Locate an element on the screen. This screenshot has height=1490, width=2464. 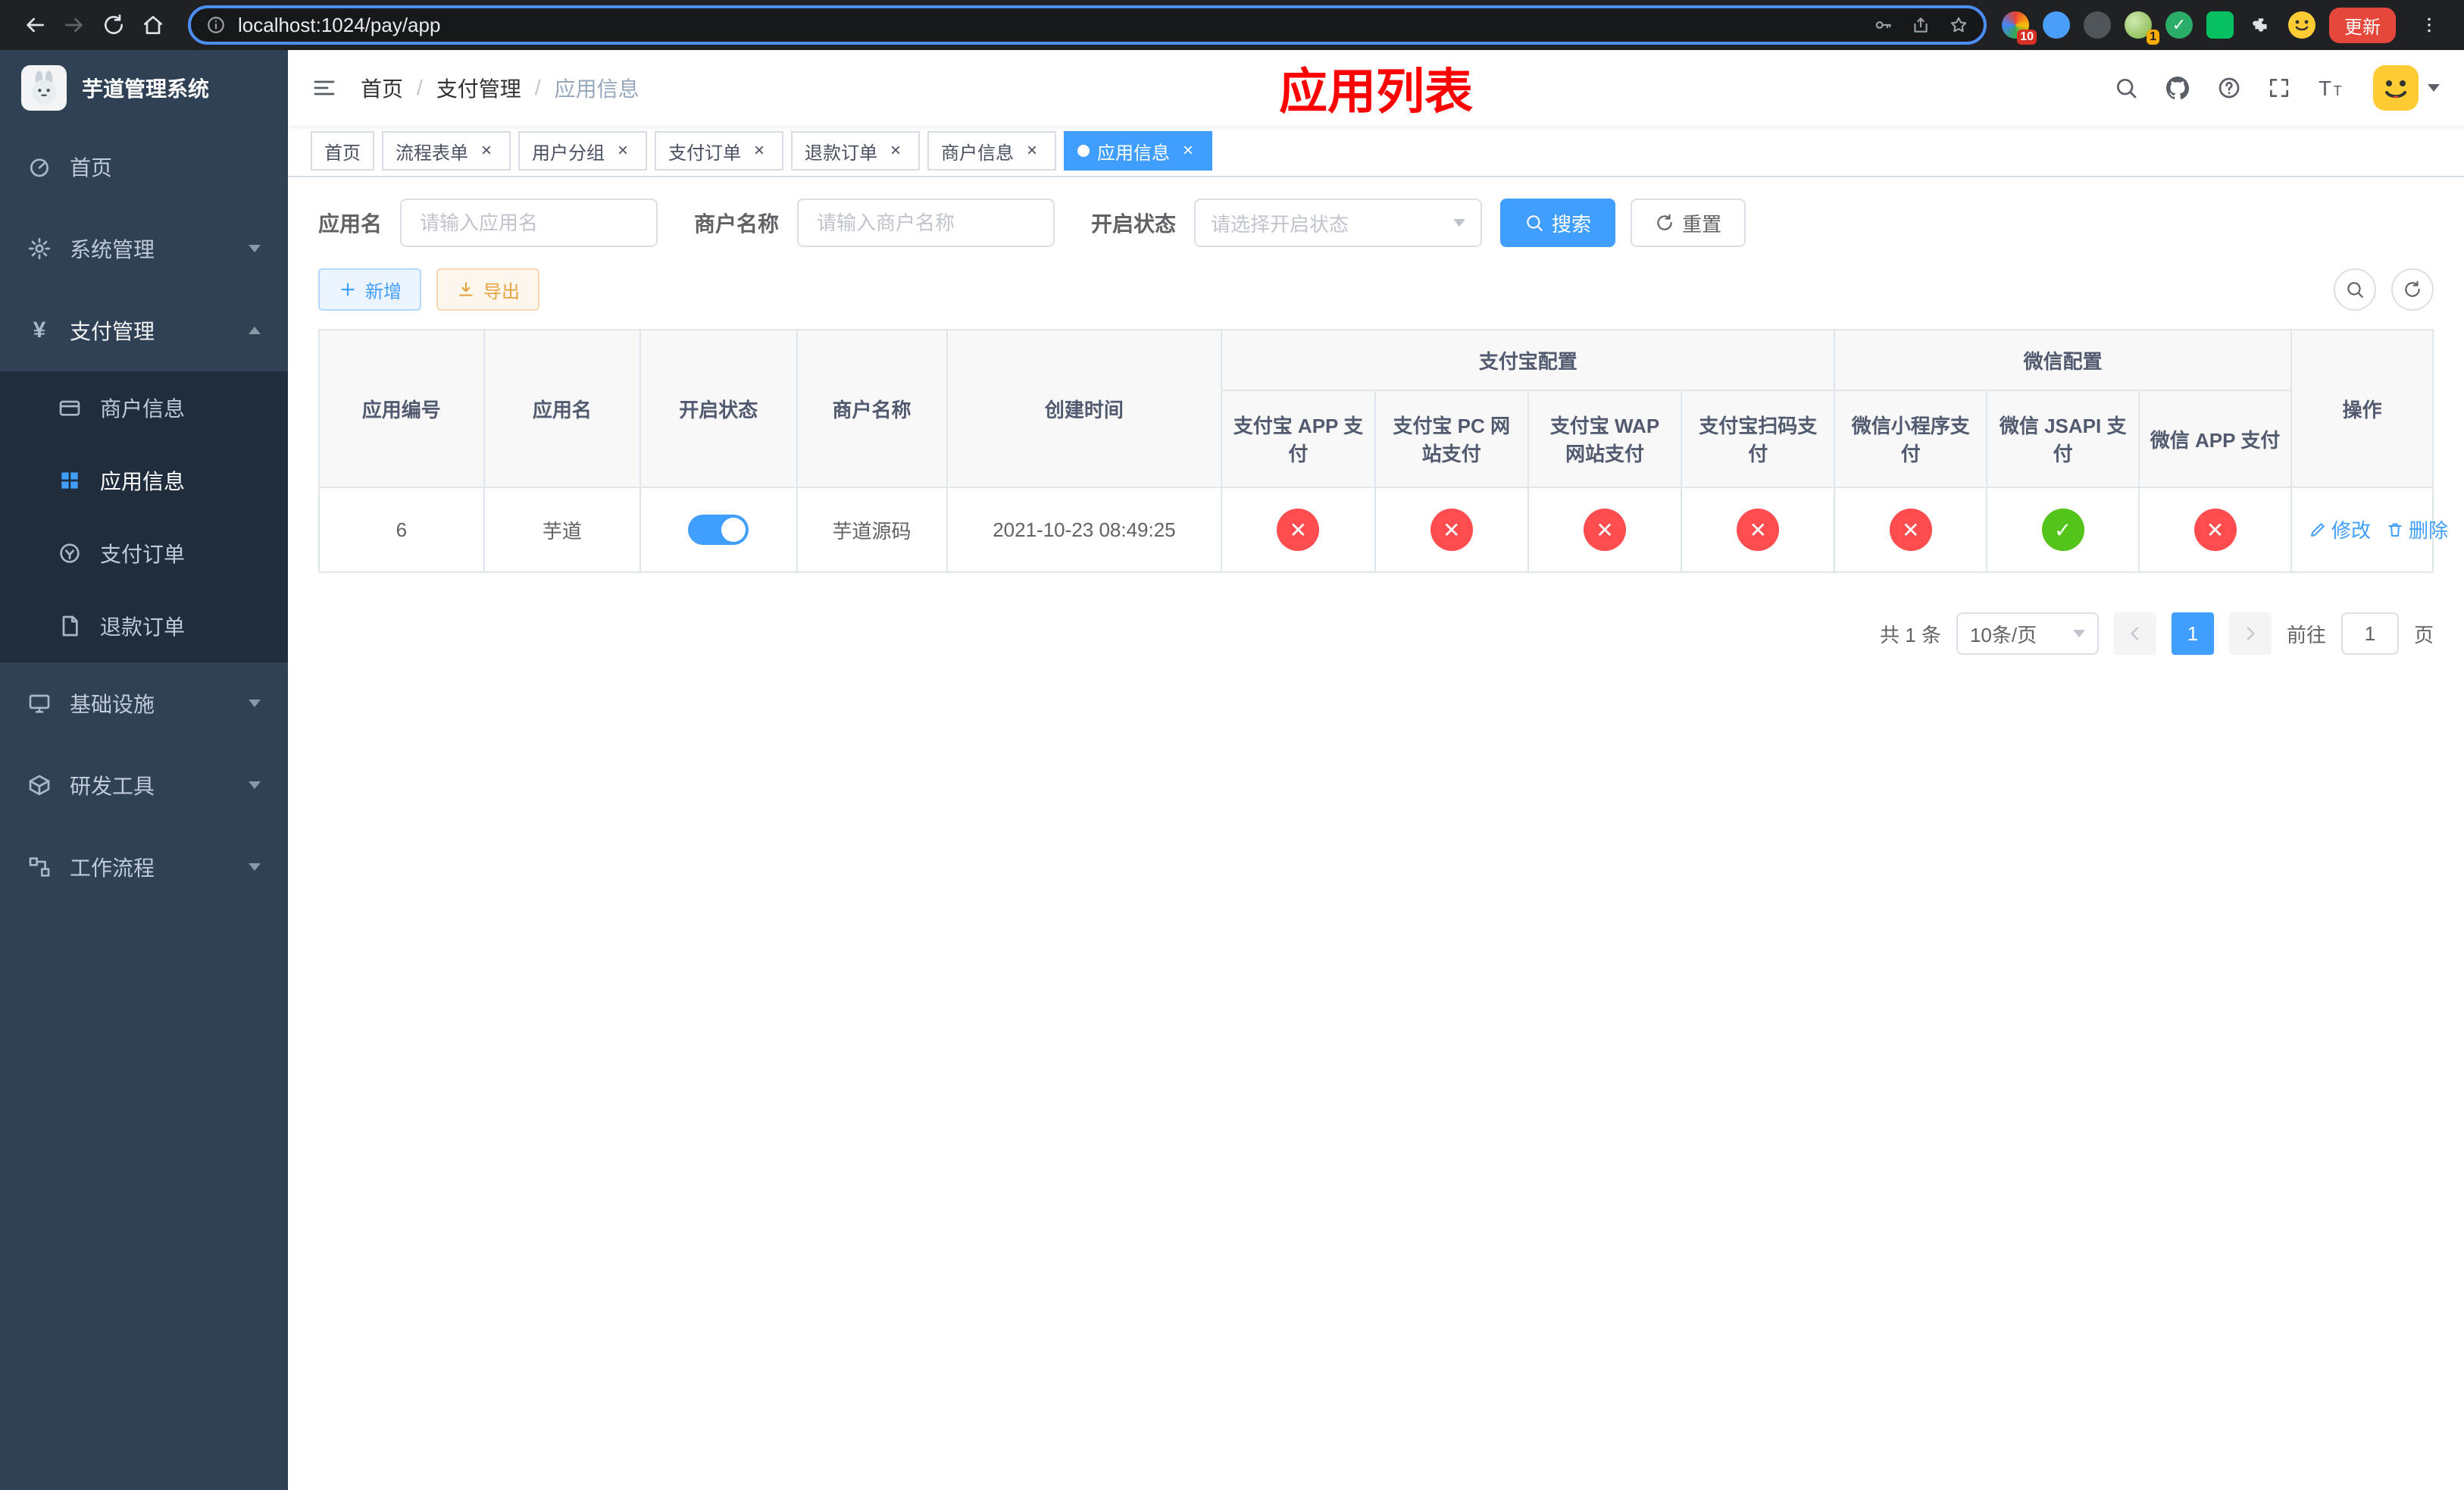
tab-merchant-info: 商户信息 is located at coordinates (991, 151).